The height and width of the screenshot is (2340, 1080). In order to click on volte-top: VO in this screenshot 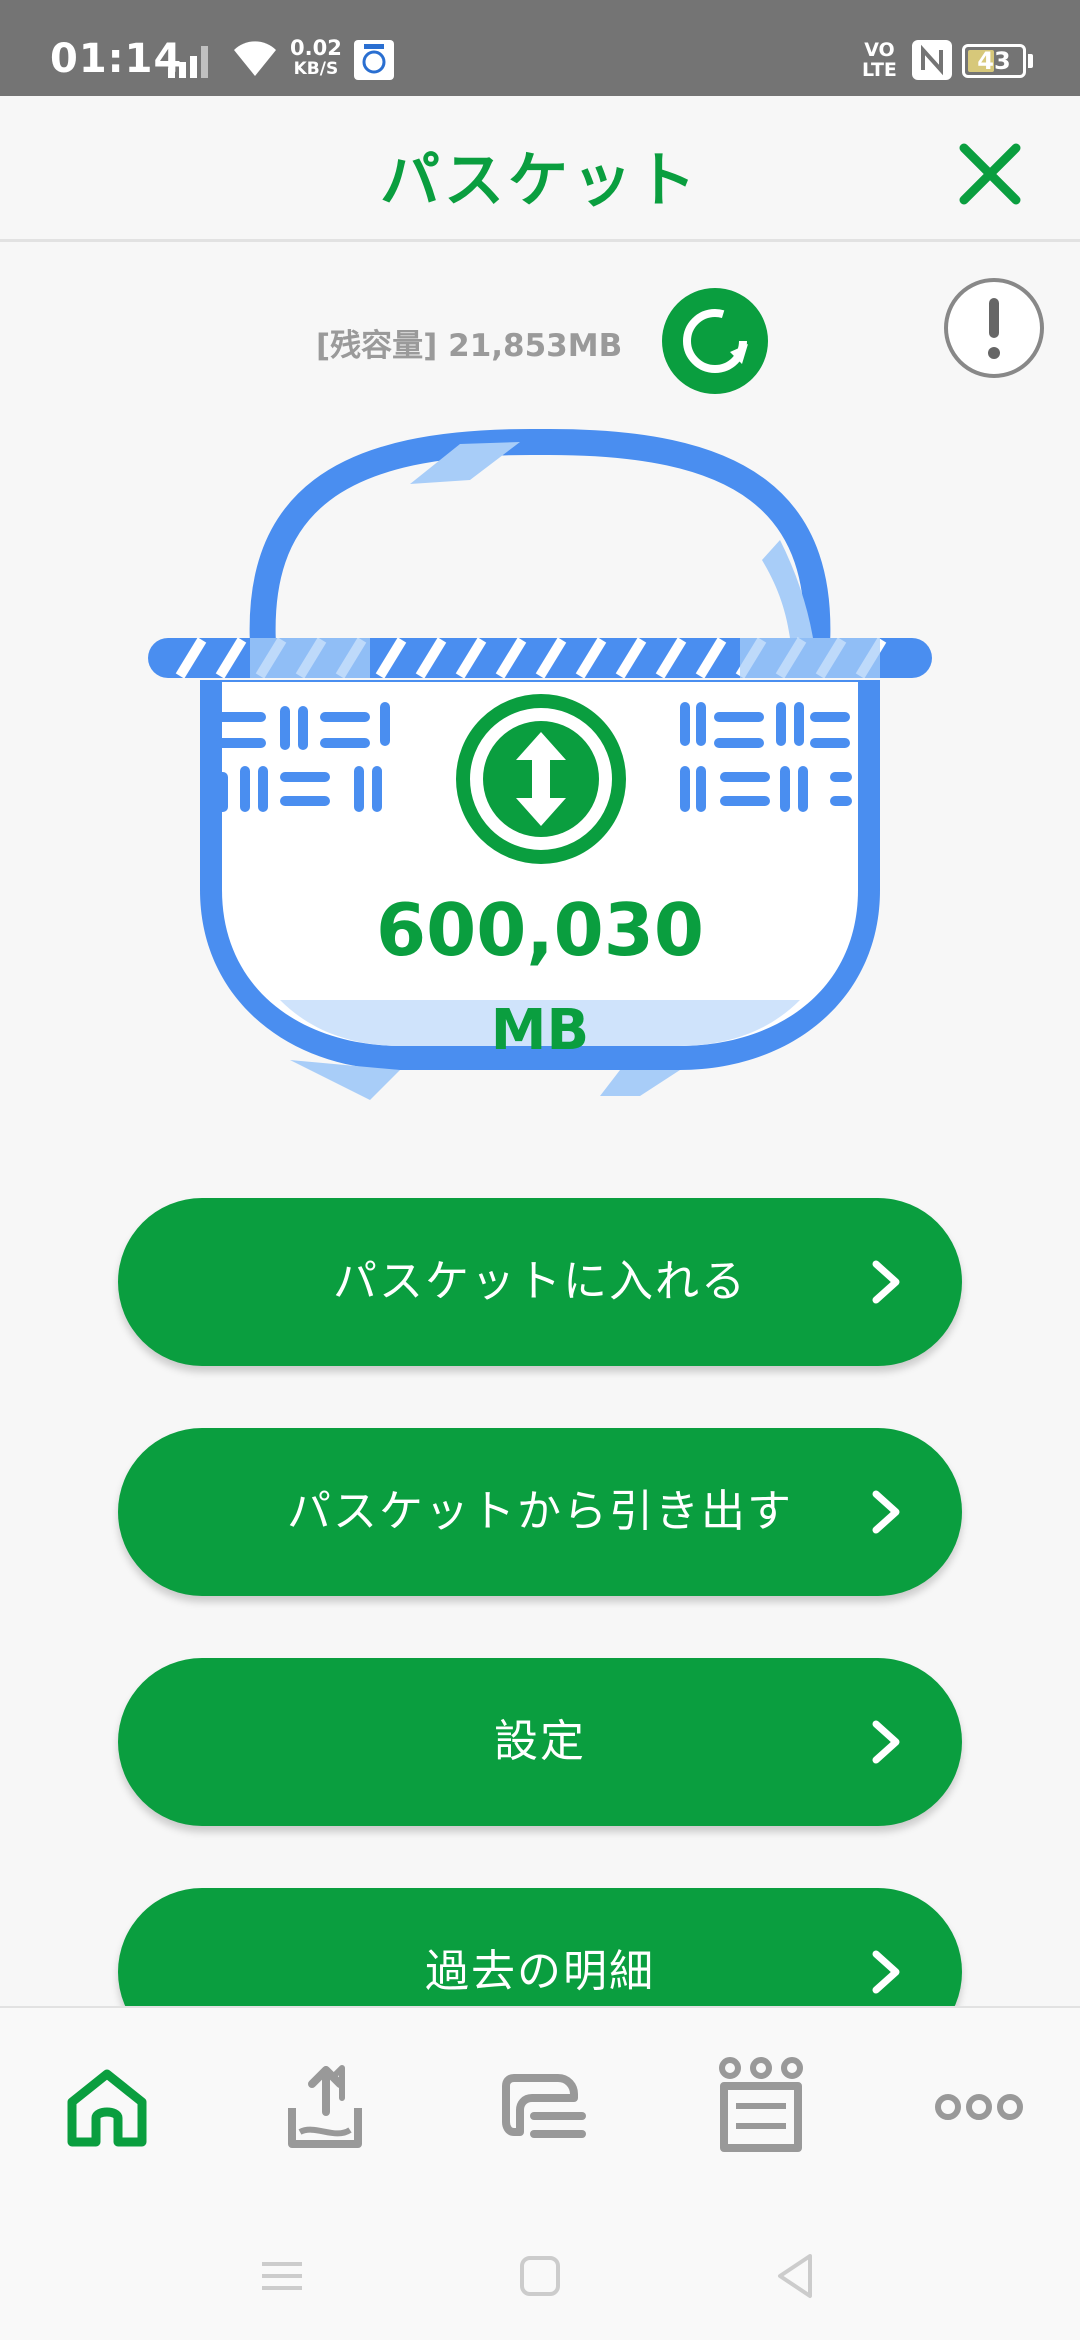, I will do `click(879, 50)`.